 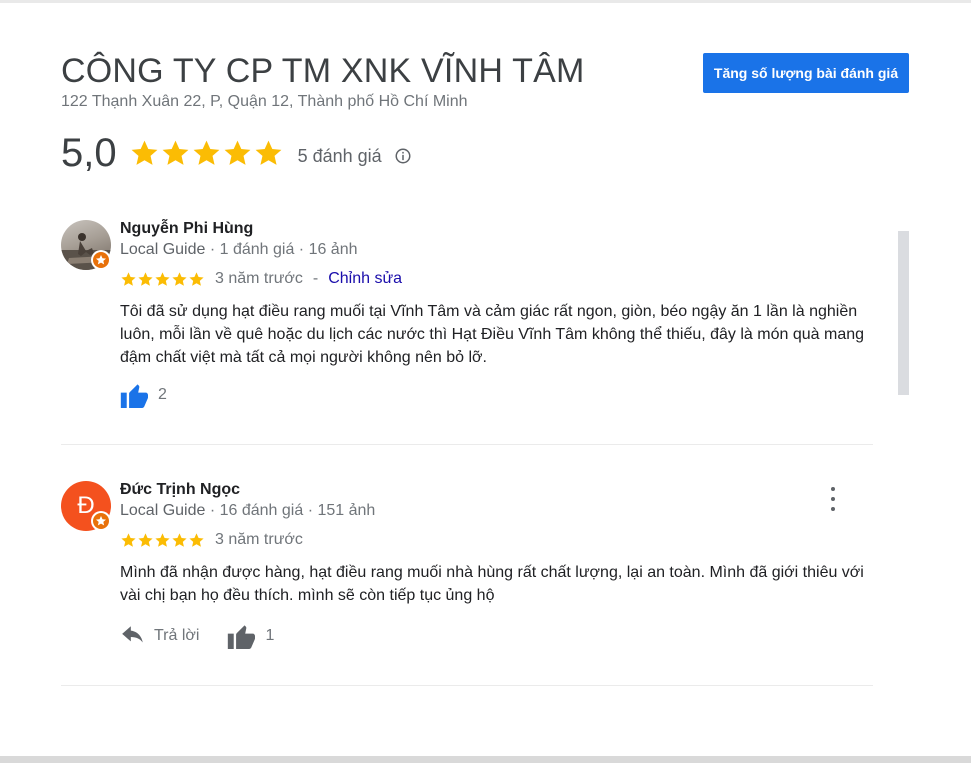 What do you see at coordinates (186, 229) in the screenshot?
I see `reviewer-name: Nguyễn Phi Hùng` at bounding box center [186, 229].